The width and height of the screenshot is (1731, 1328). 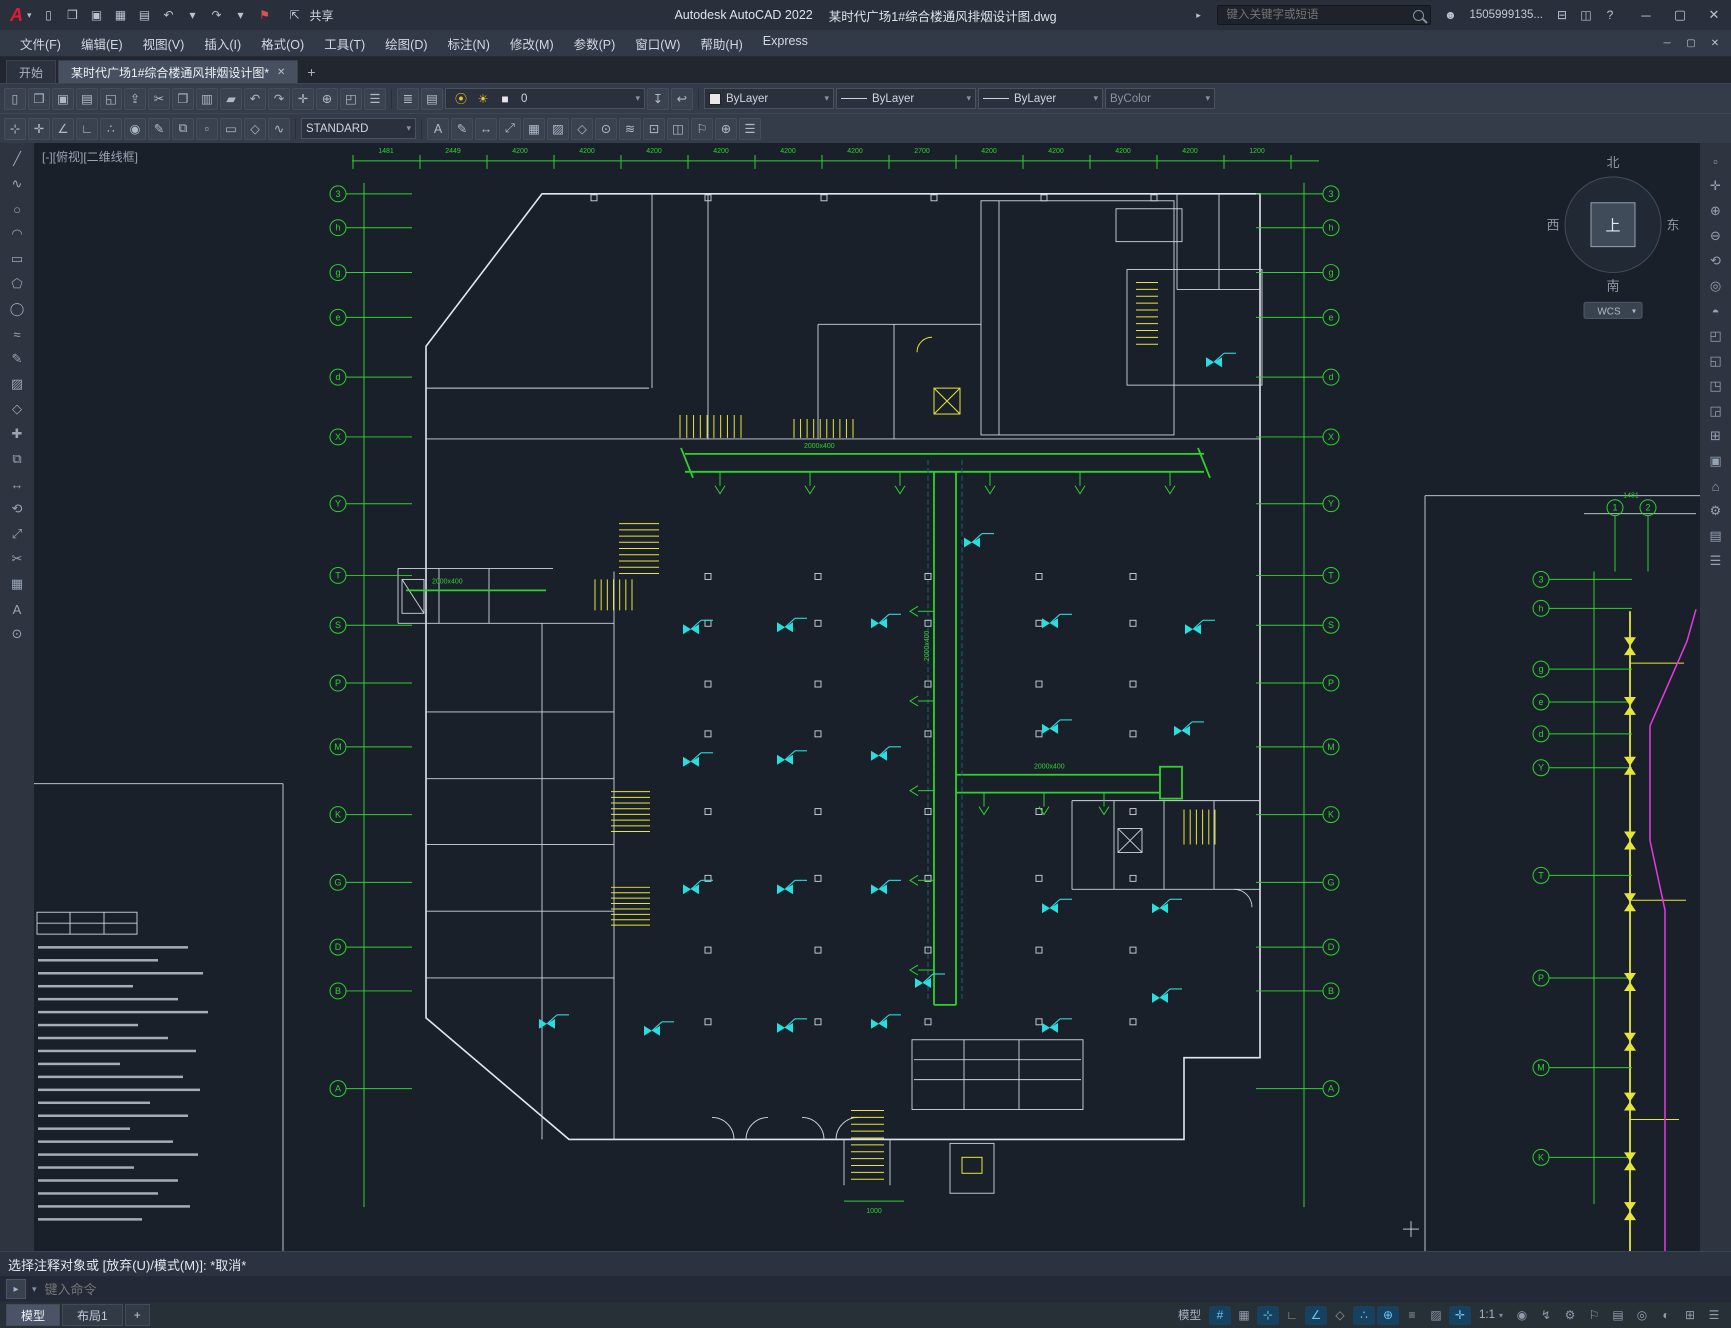 What do you see at coordinates (406, 43) in the screenshot?
I see `menu-item: 绘图(D)` at bounding box center [406, 43].